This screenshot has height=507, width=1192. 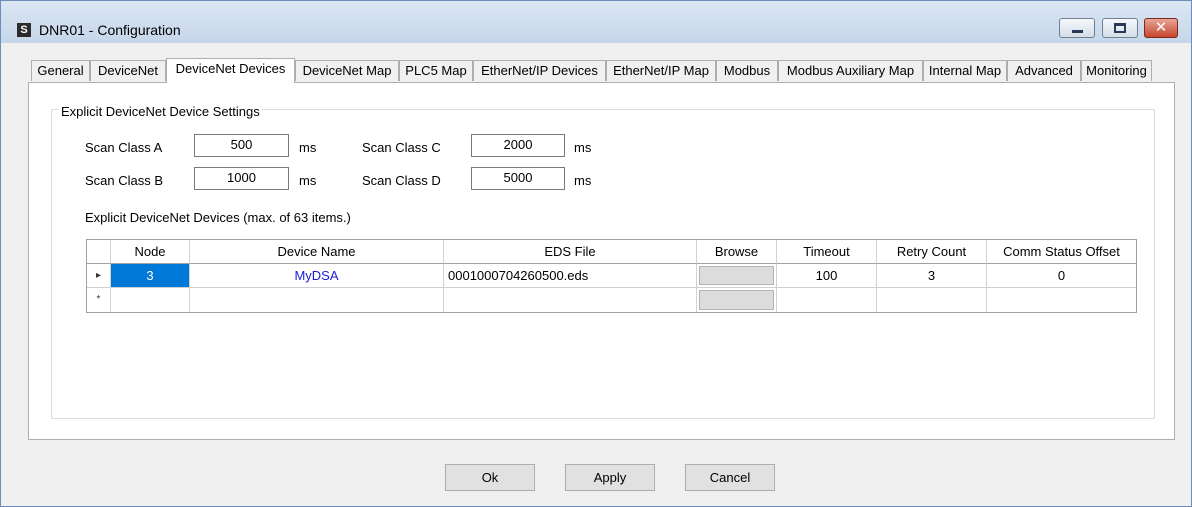 I want to click on tab-modbus-auxiliary-map: Modbus Auxiliary Map, so click(x=850, y=70).